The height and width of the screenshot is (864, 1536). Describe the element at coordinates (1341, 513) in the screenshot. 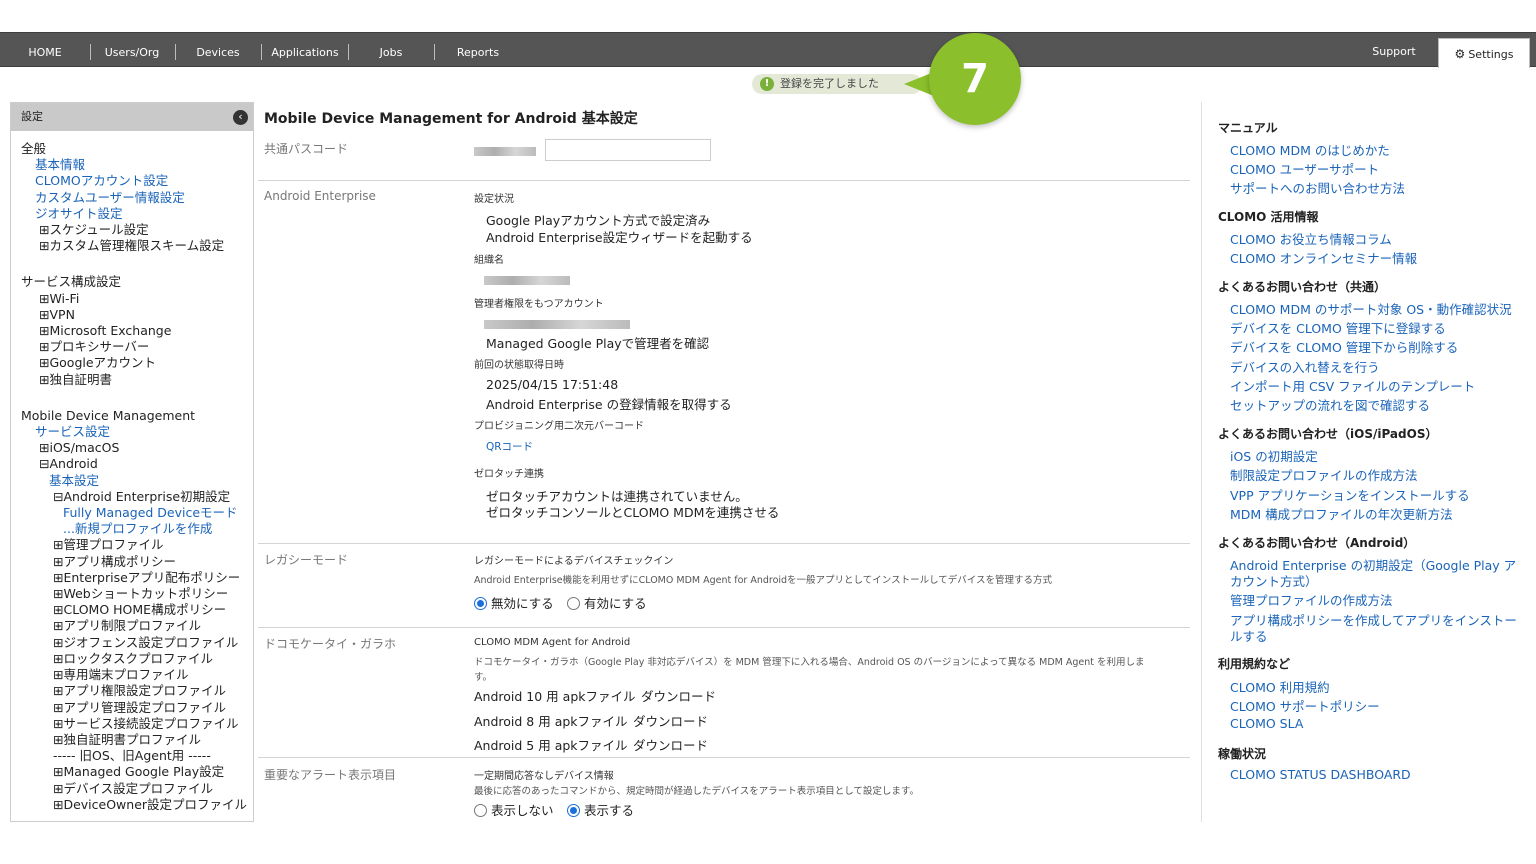

I see `help-link: MDM 構成プロファイルの年次更新方法` at that location.